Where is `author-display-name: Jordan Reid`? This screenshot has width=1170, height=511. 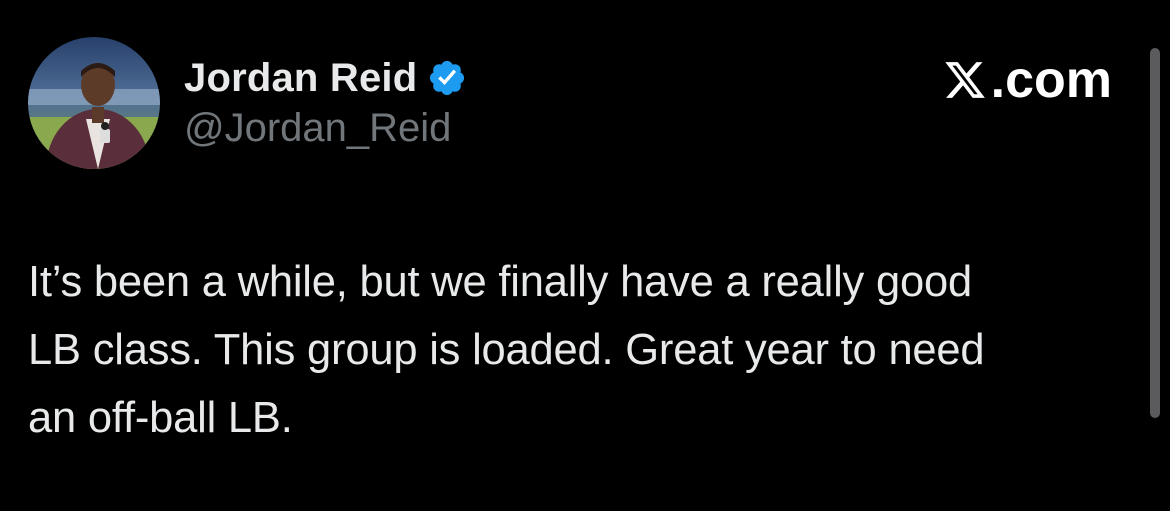 author-display-name: Jordan Reid is located at coordinates (300, 78).